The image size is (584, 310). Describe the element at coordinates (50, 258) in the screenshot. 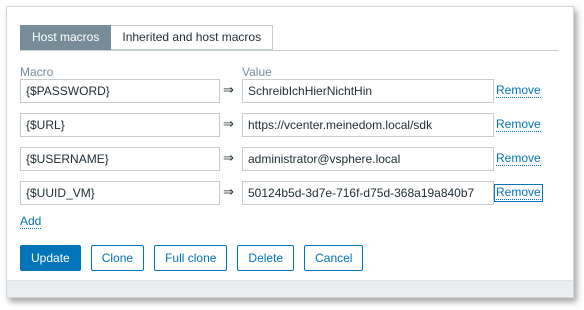

I see `update-button: Update` at that location.